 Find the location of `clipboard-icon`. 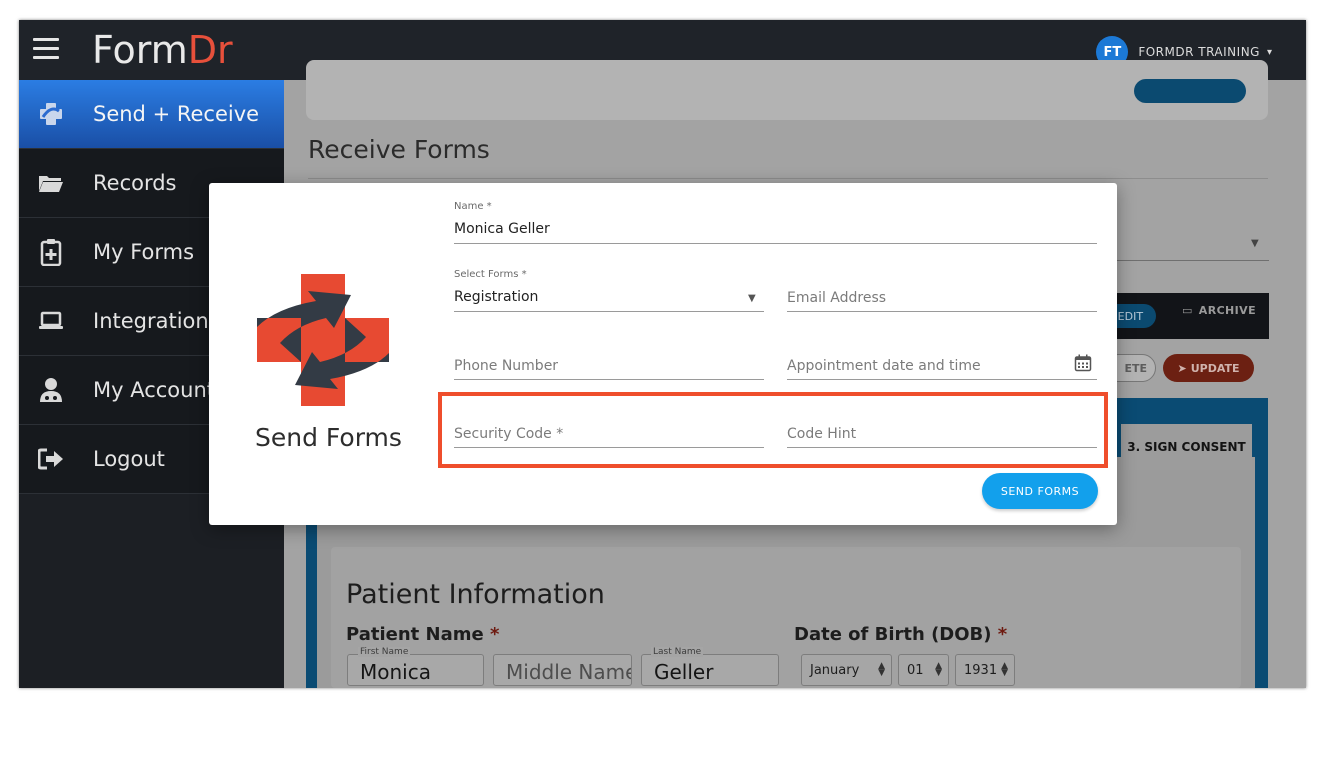

clipboard-icon is located at coordinates (51, 252).